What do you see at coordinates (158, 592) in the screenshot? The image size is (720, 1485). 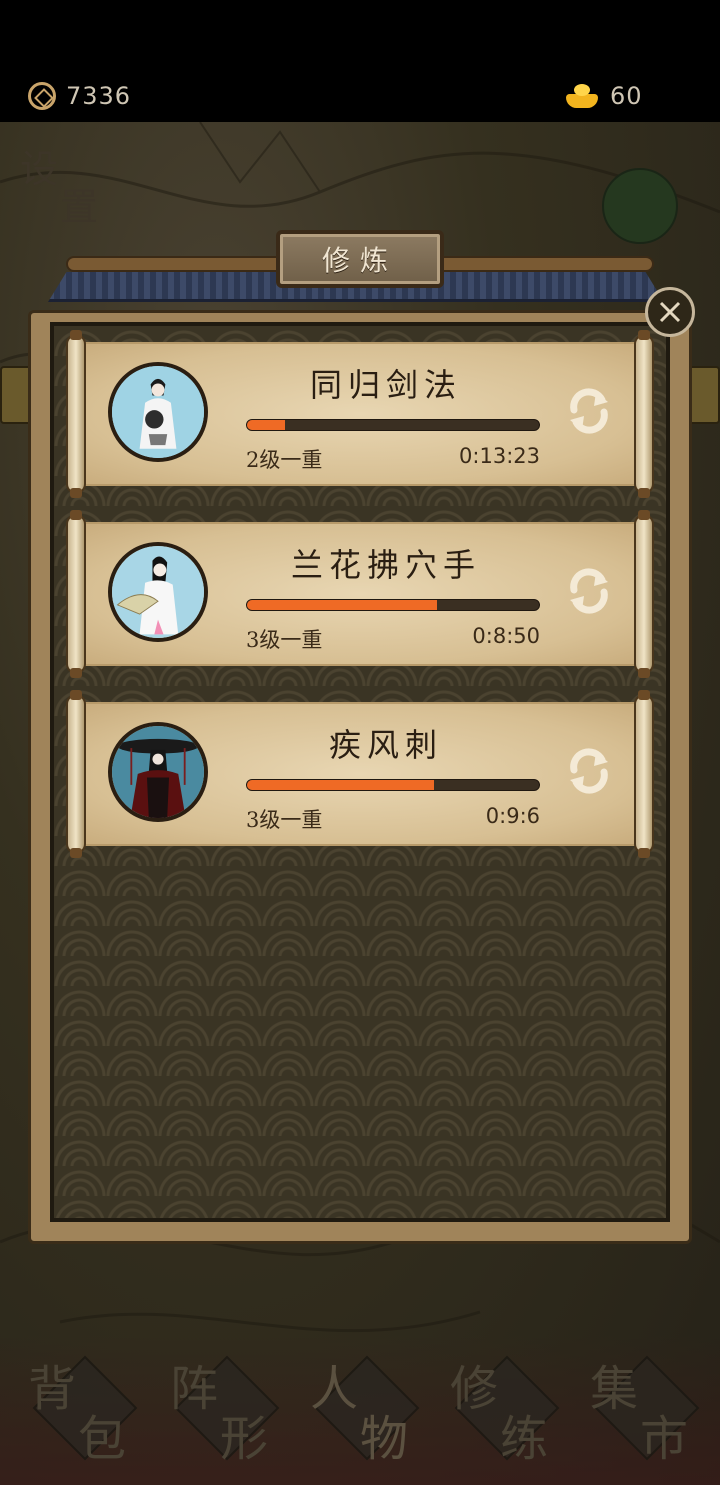 I see `fan-lady-portrait` at bounding box center [158, 592].